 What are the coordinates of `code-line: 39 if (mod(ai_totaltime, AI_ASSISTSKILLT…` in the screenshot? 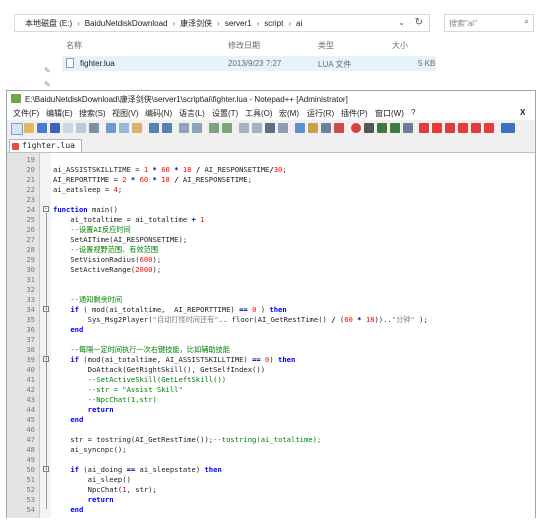 It's located at (271, 360).